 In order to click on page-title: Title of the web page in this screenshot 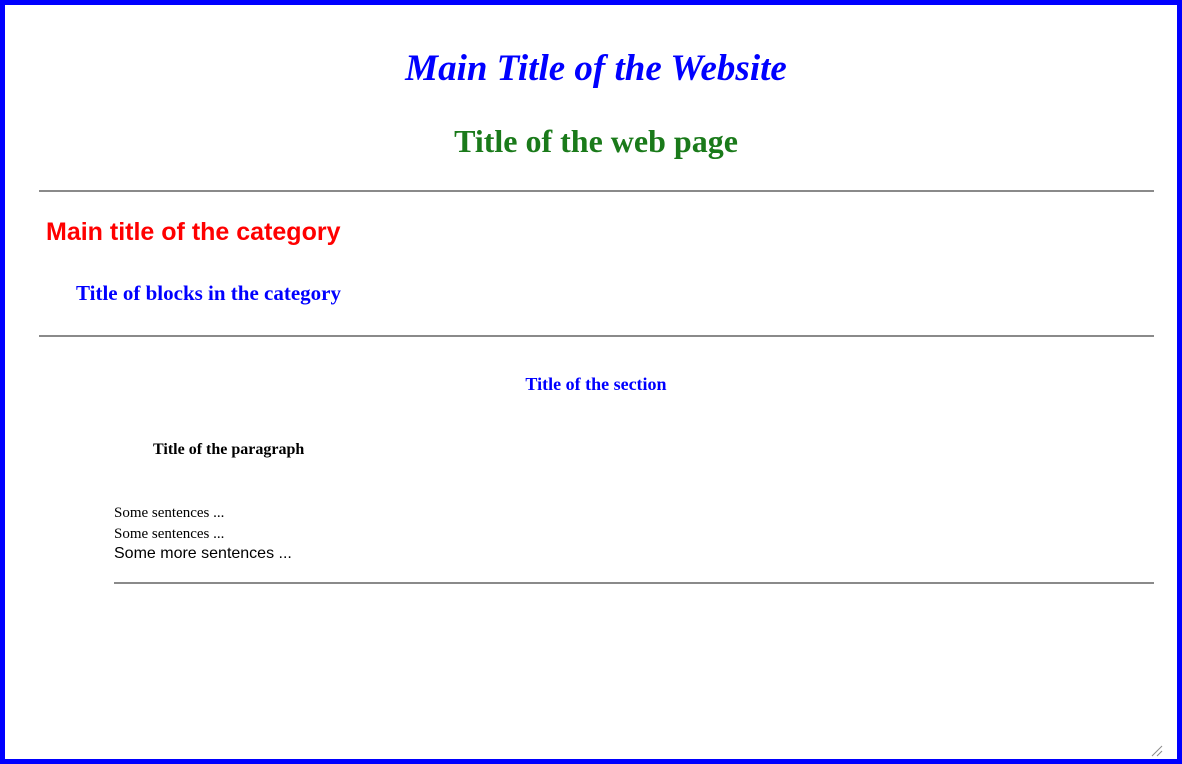, I will do `click(596, 141)`.